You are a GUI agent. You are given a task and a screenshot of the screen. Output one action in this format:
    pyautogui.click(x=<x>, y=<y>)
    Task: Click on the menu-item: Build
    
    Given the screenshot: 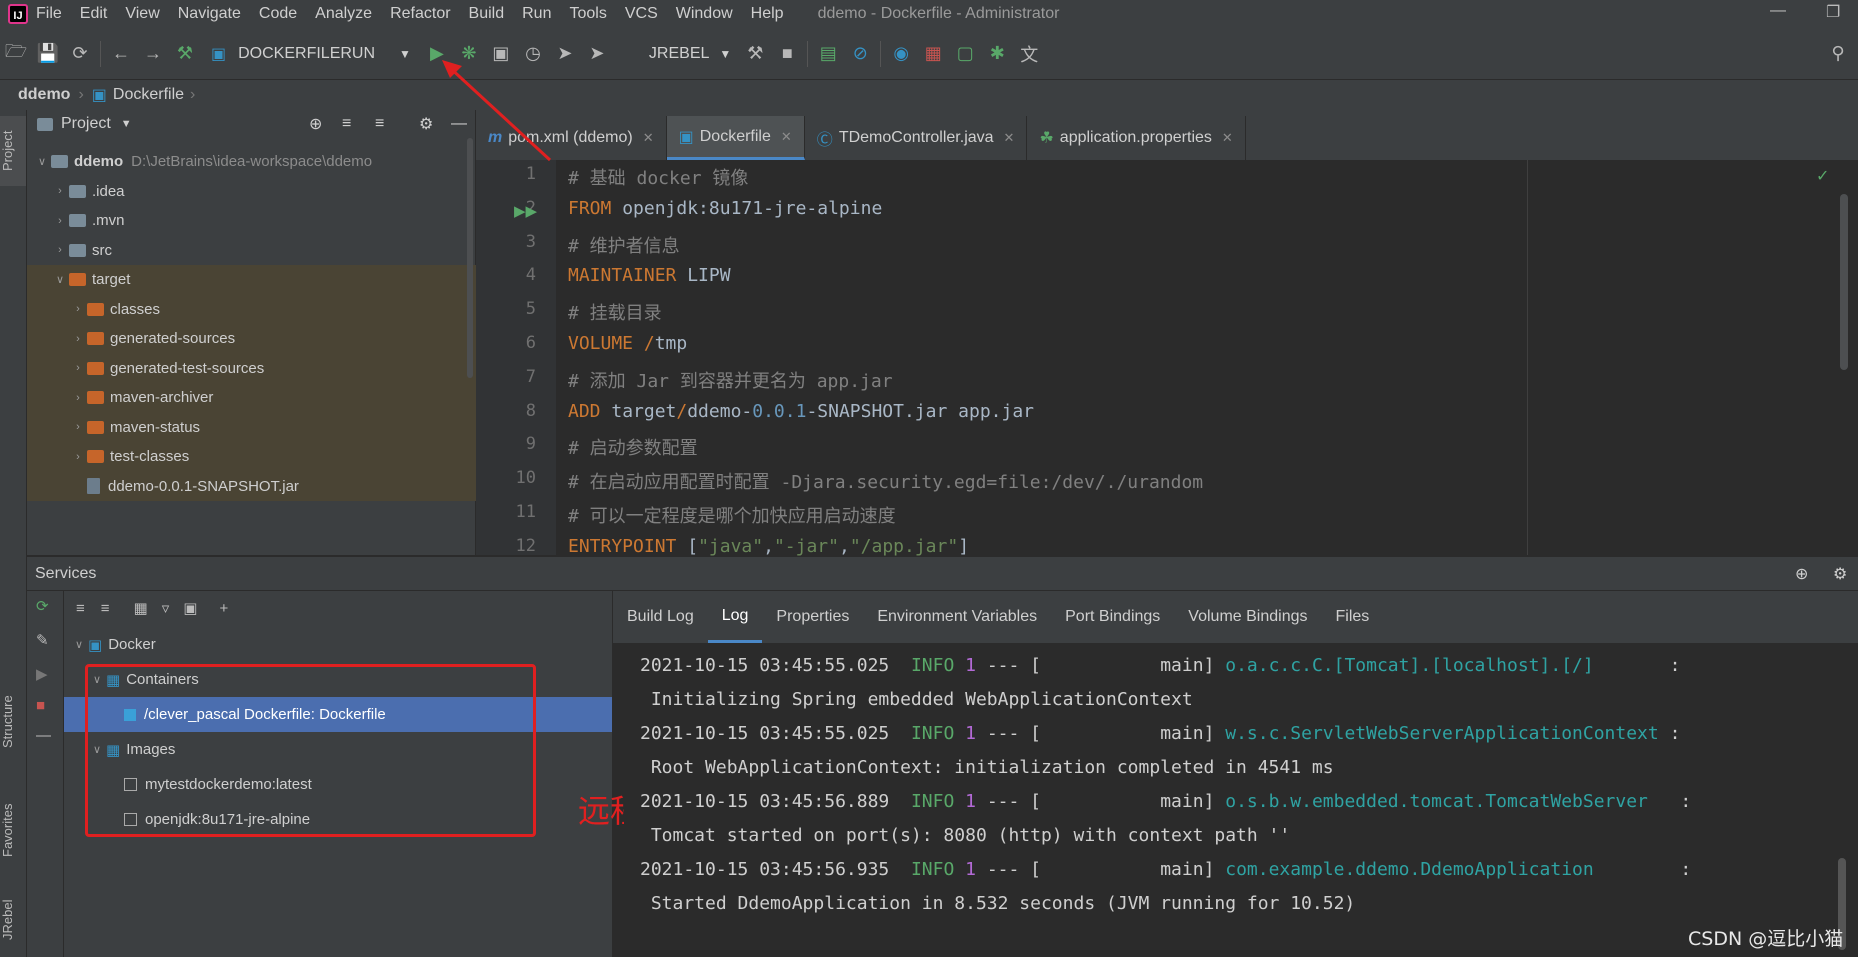 What is the action you would take?
    pyautogui.click(x=487, y=14)
    